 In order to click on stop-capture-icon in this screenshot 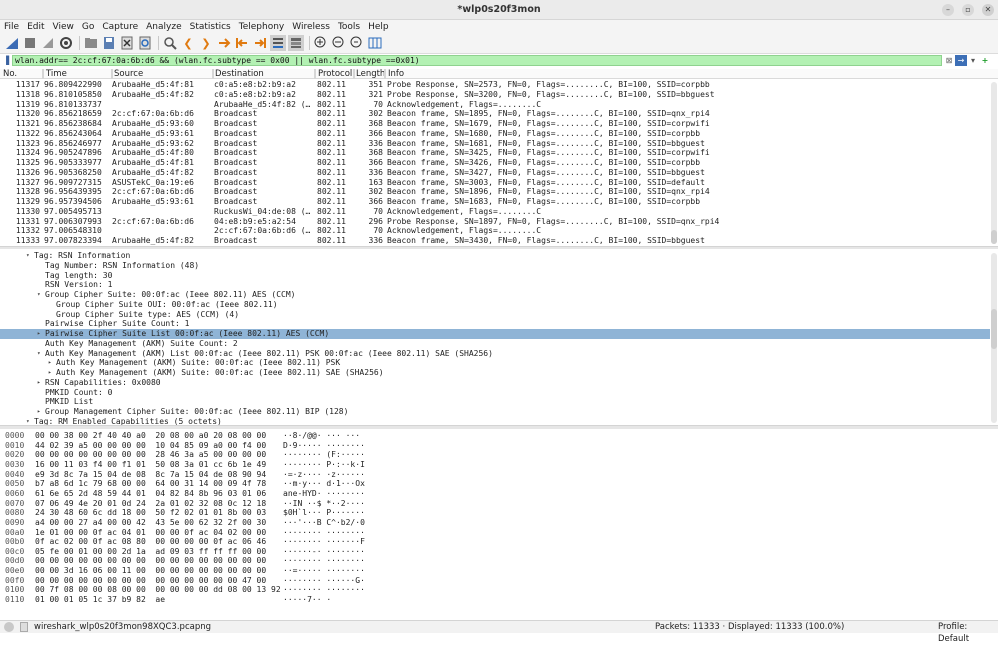, I will do `click(30, 43)`.